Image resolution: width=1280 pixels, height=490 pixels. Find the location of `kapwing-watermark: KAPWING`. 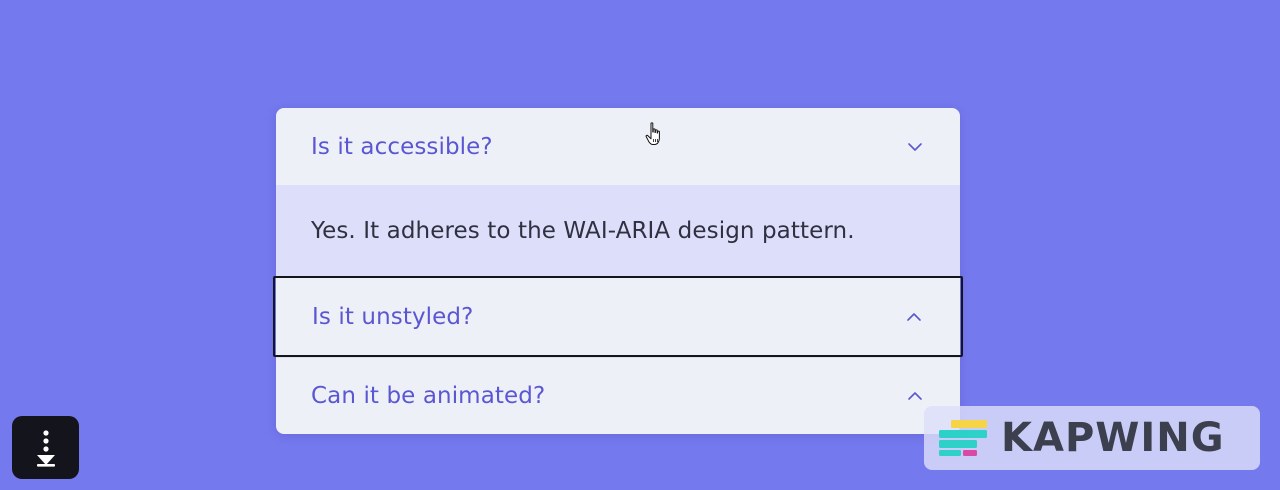

kapwing-watermark: KAPWING is located at coordinates (1092, 438).